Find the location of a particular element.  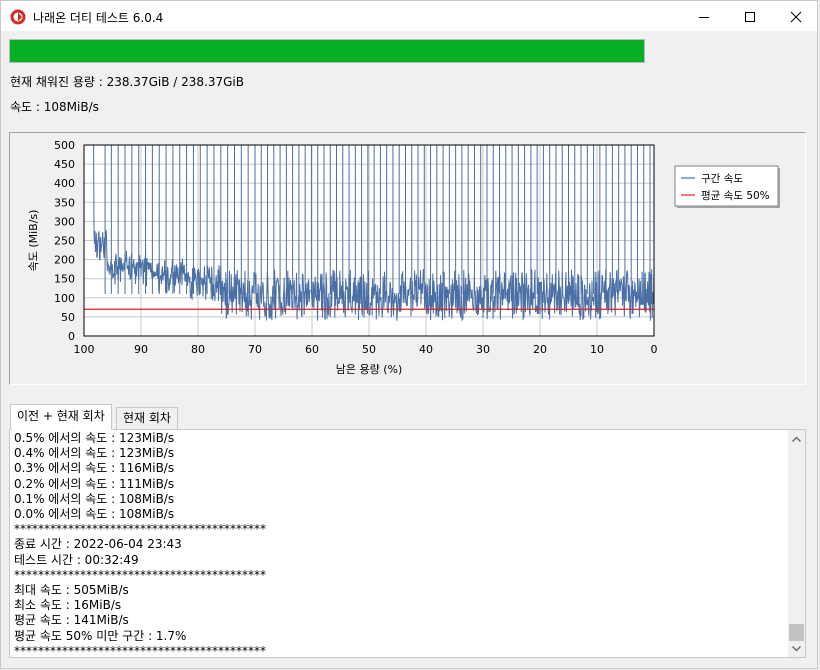

y-tick-label: 250 is located at coordinates (64, 241).